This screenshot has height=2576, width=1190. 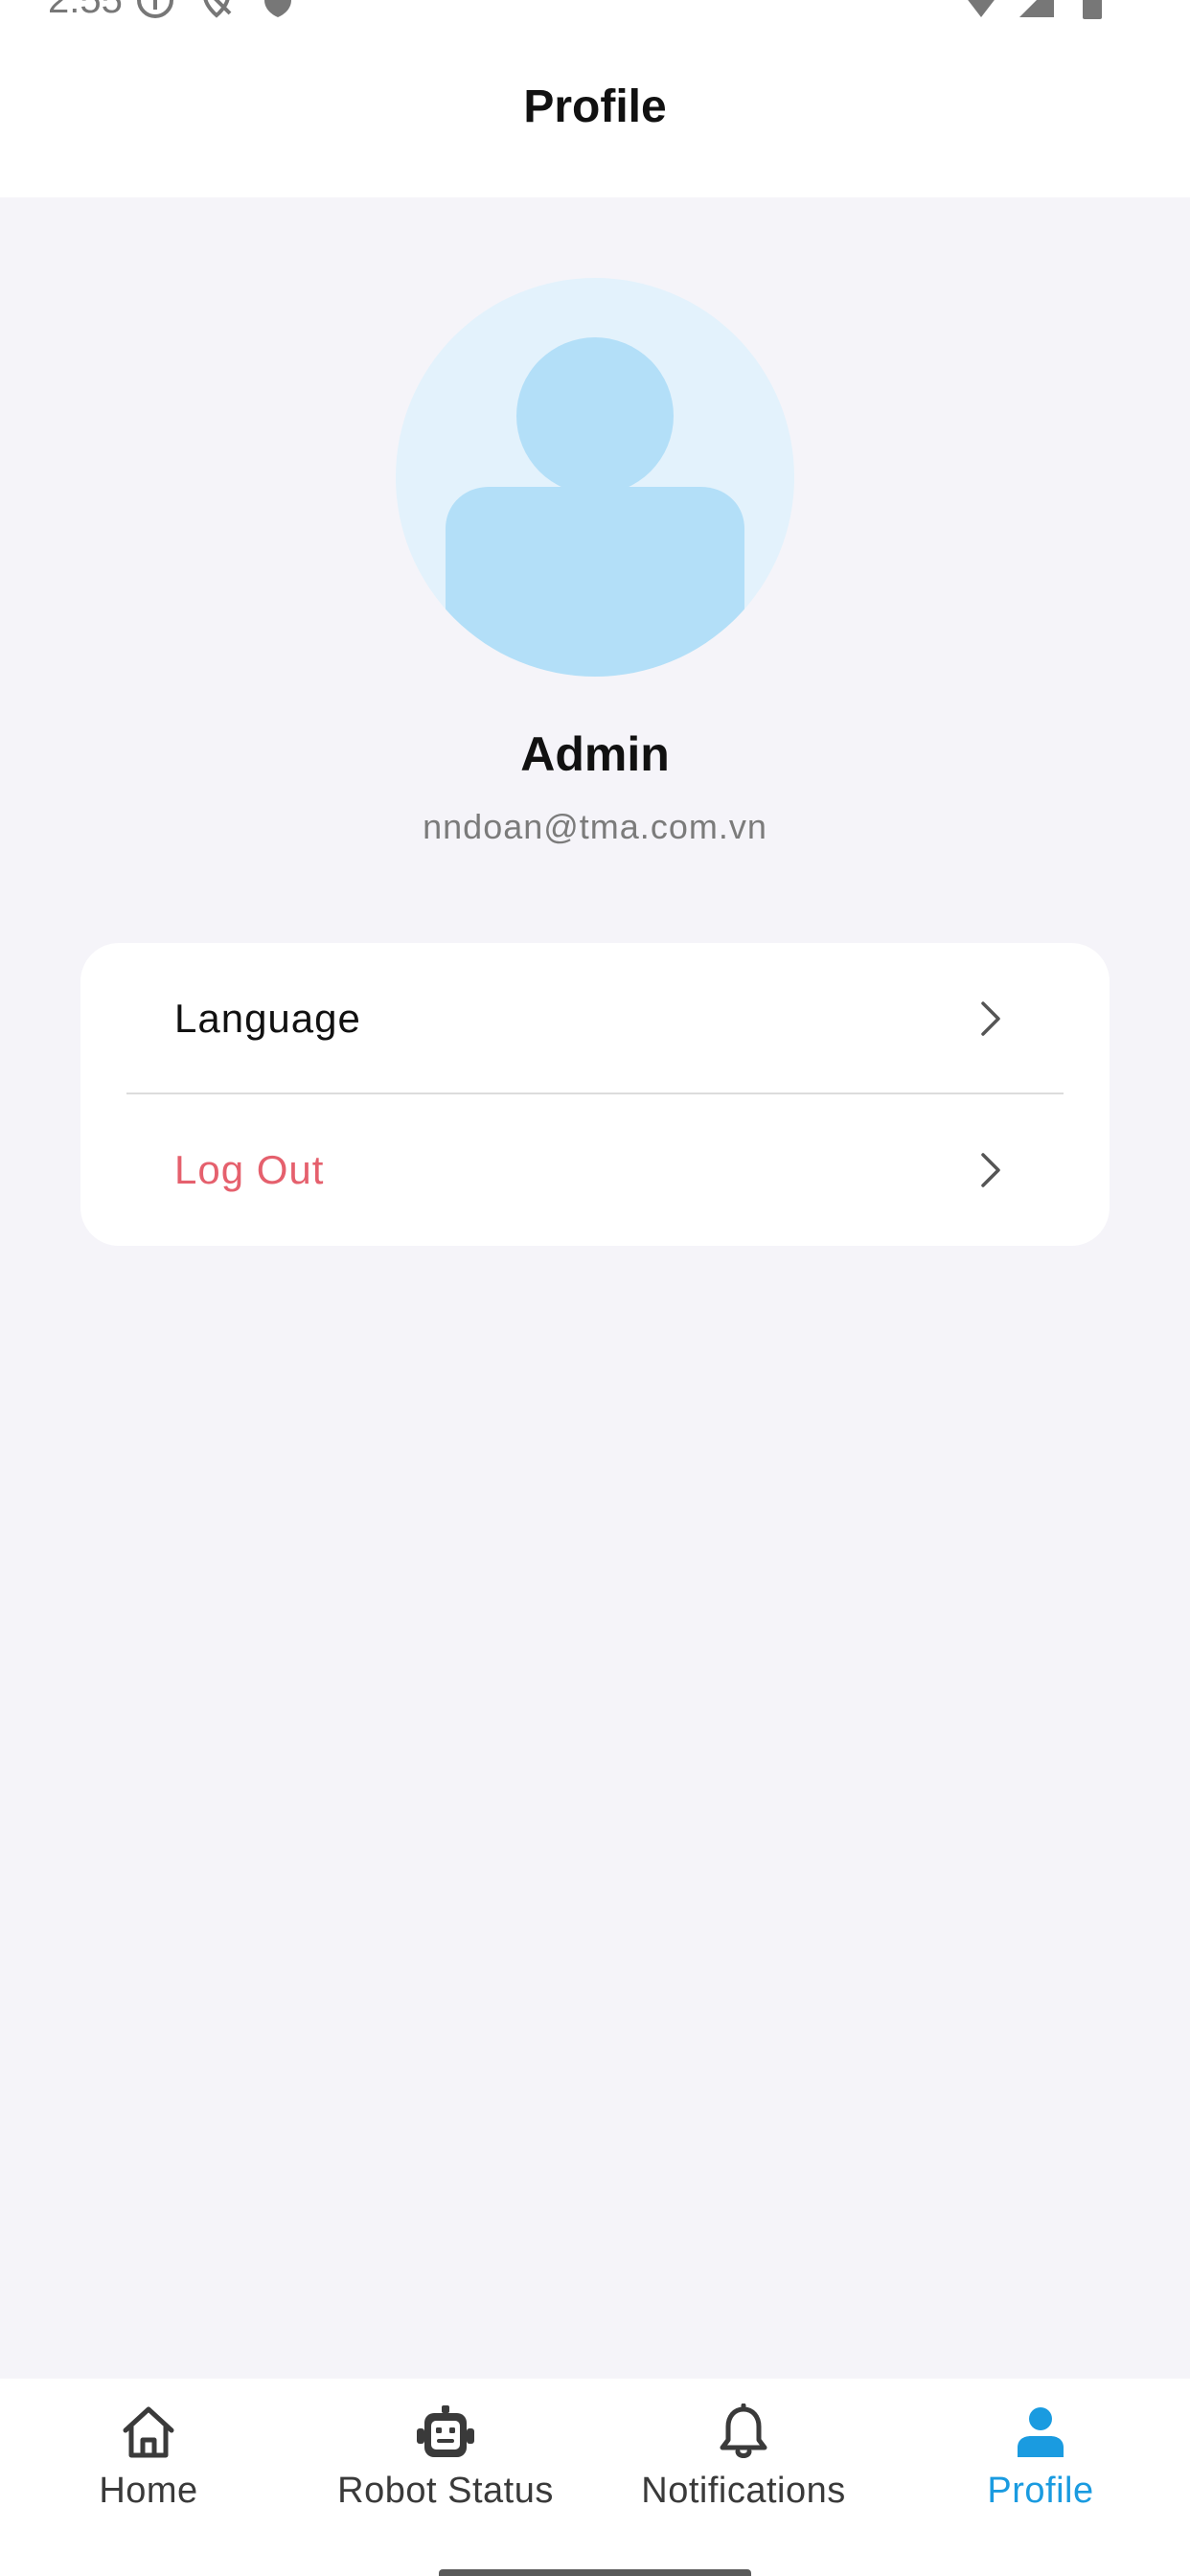 I want to click on info-icon, so click(x=155, y=10).